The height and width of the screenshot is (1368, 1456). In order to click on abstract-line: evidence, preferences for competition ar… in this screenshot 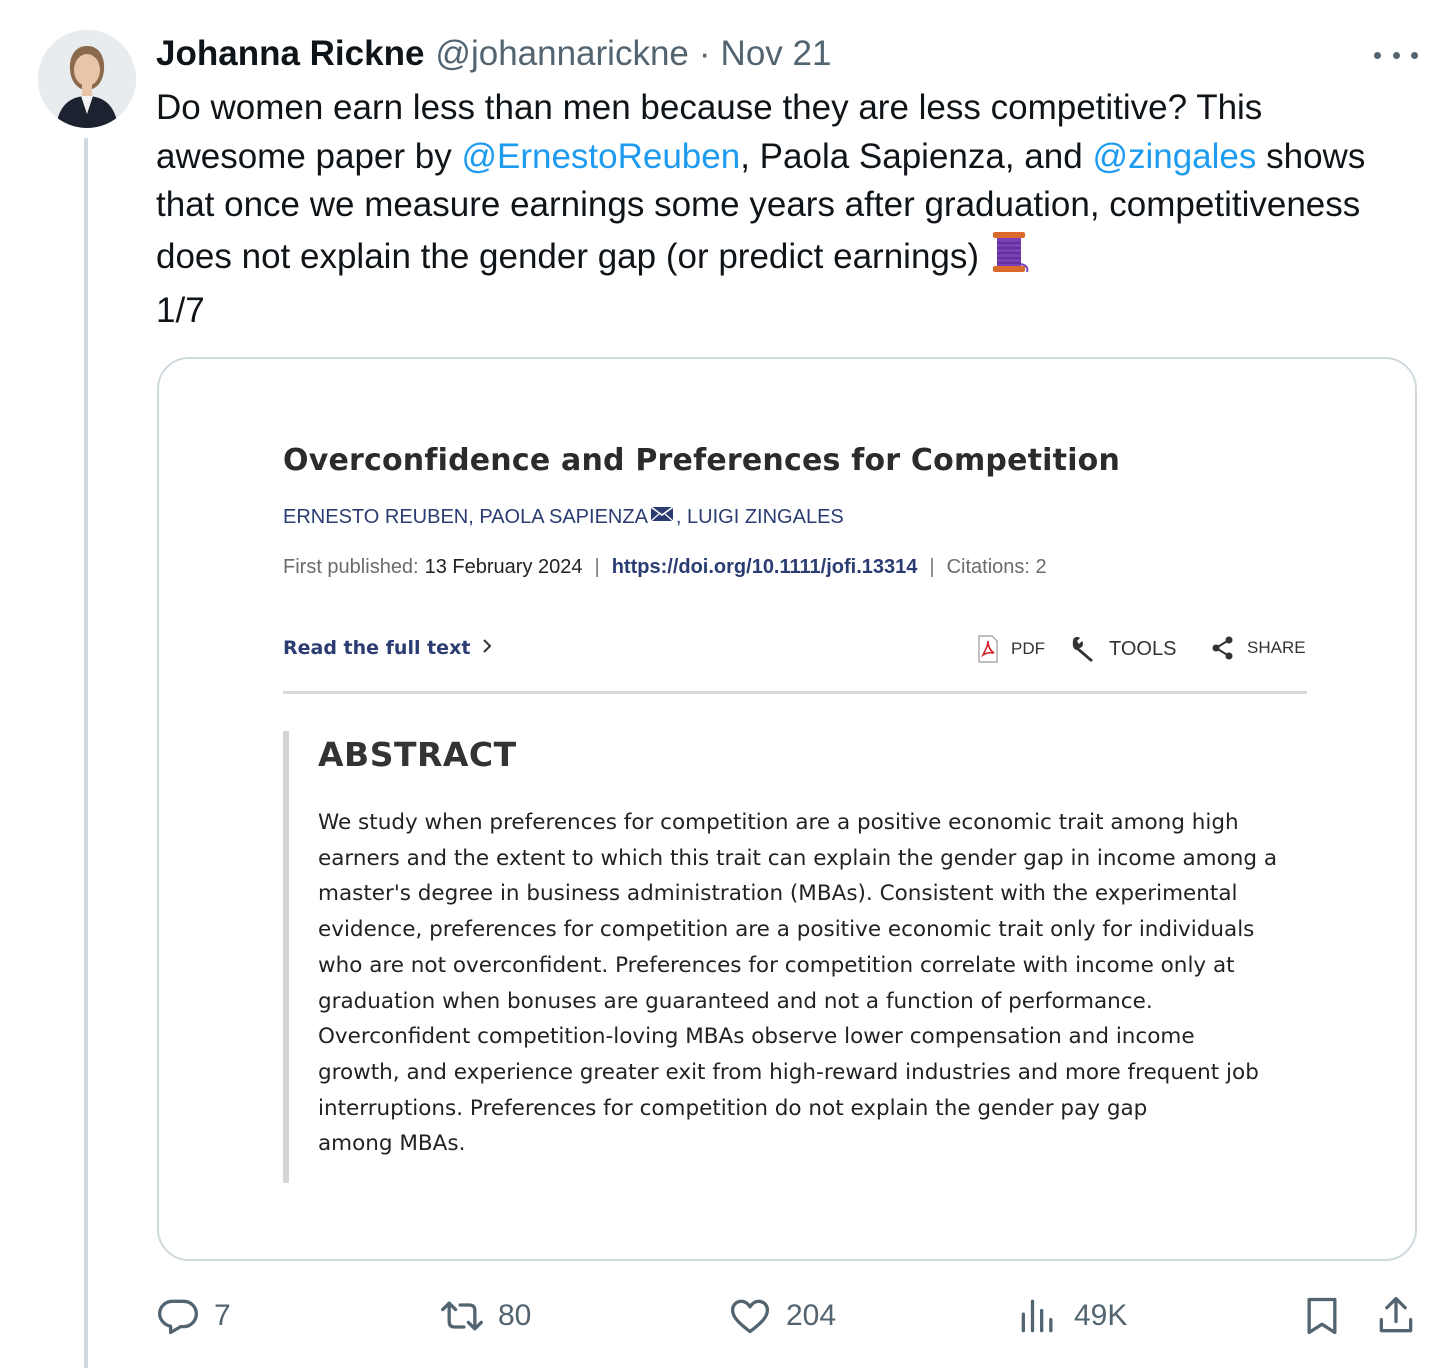, I will do `click(786, 930)`.